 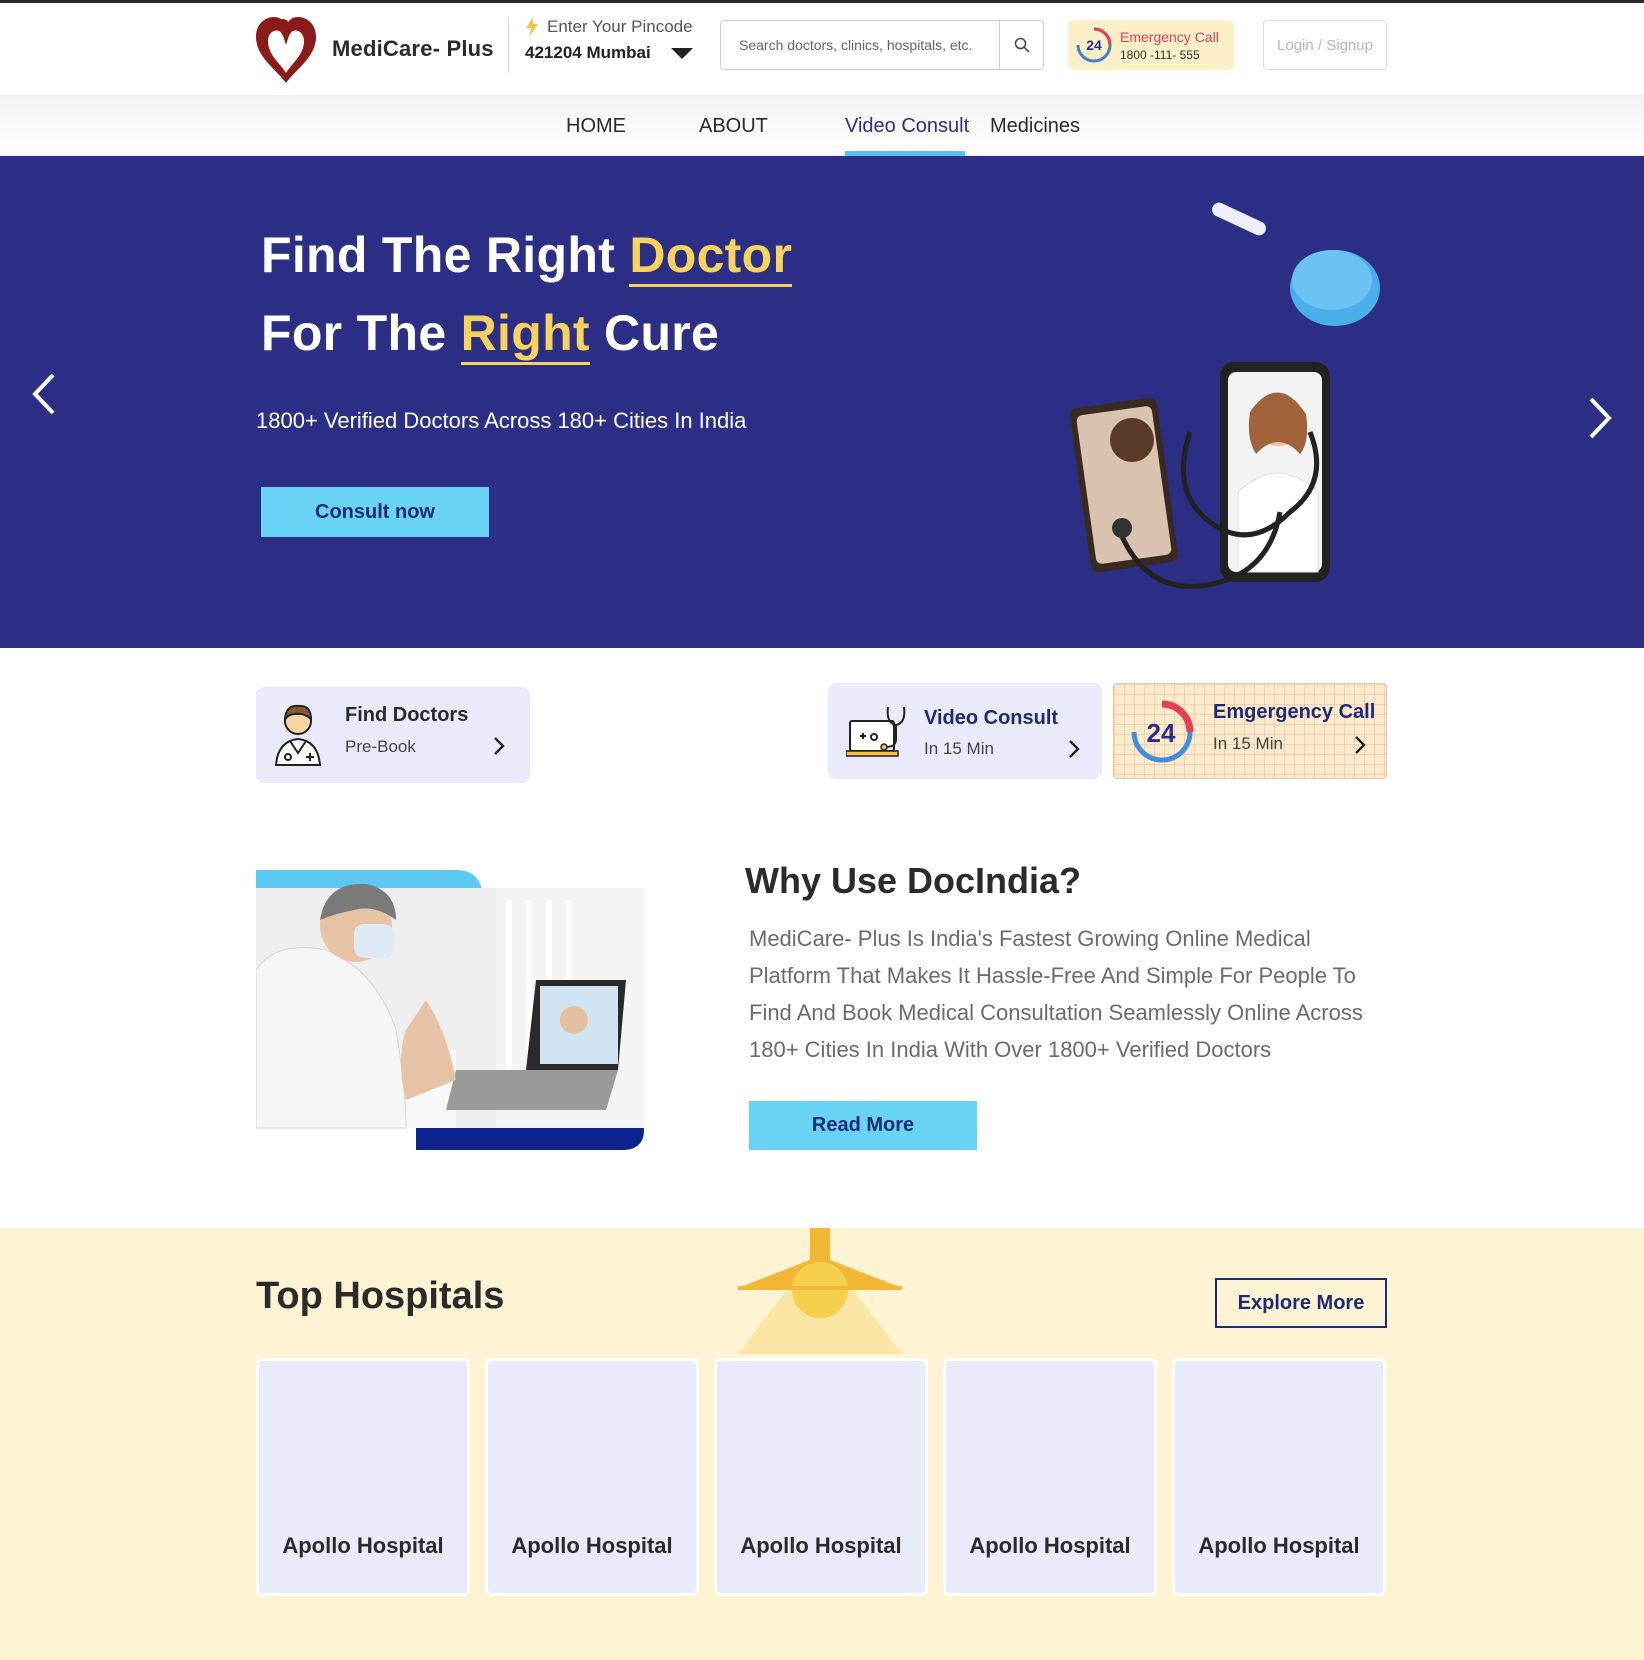 I want to click on video-consult-icon, so click(x=876, y=731).